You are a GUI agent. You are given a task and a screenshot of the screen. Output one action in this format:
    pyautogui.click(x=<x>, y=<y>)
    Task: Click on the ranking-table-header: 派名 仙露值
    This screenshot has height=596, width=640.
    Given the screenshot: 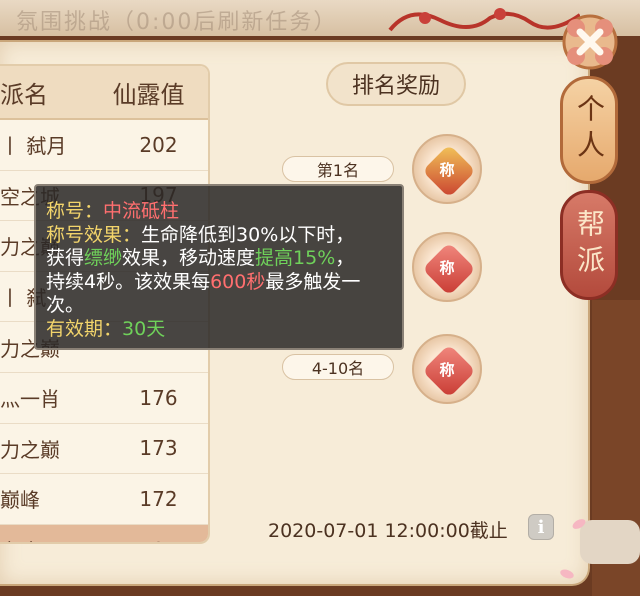 What is the action you would take?
    pyautogui.click(x=104, y=93)
    